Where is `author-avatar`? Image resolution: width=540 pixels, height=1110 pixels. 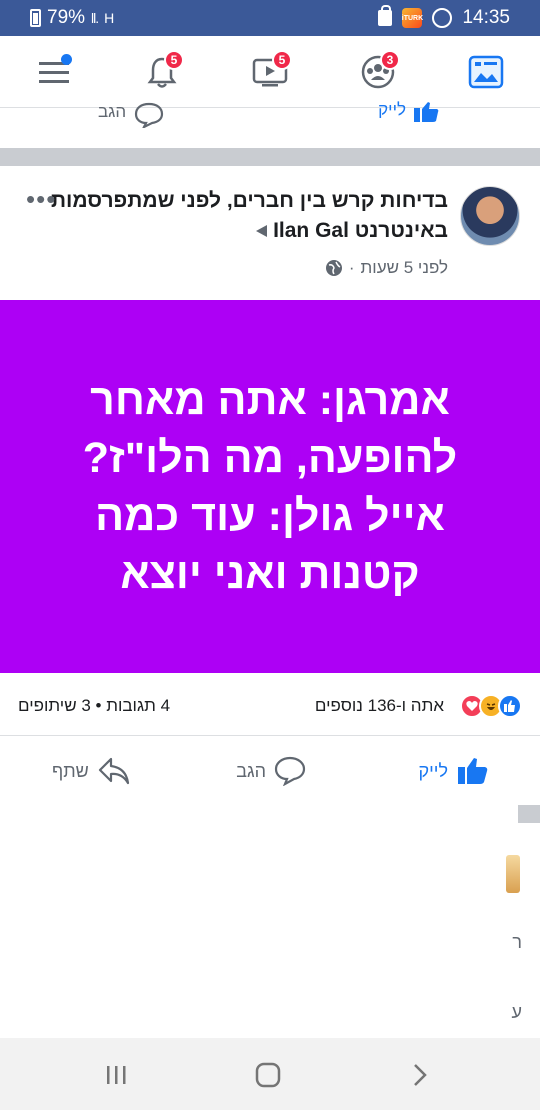
author-avatar is located at coordinates (490, 216).